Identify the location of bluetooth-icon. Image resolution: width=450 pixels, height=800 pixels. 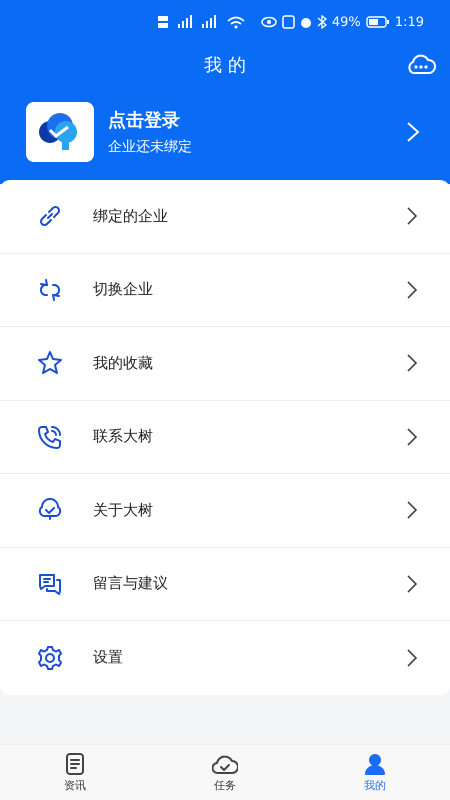
(321, 22).